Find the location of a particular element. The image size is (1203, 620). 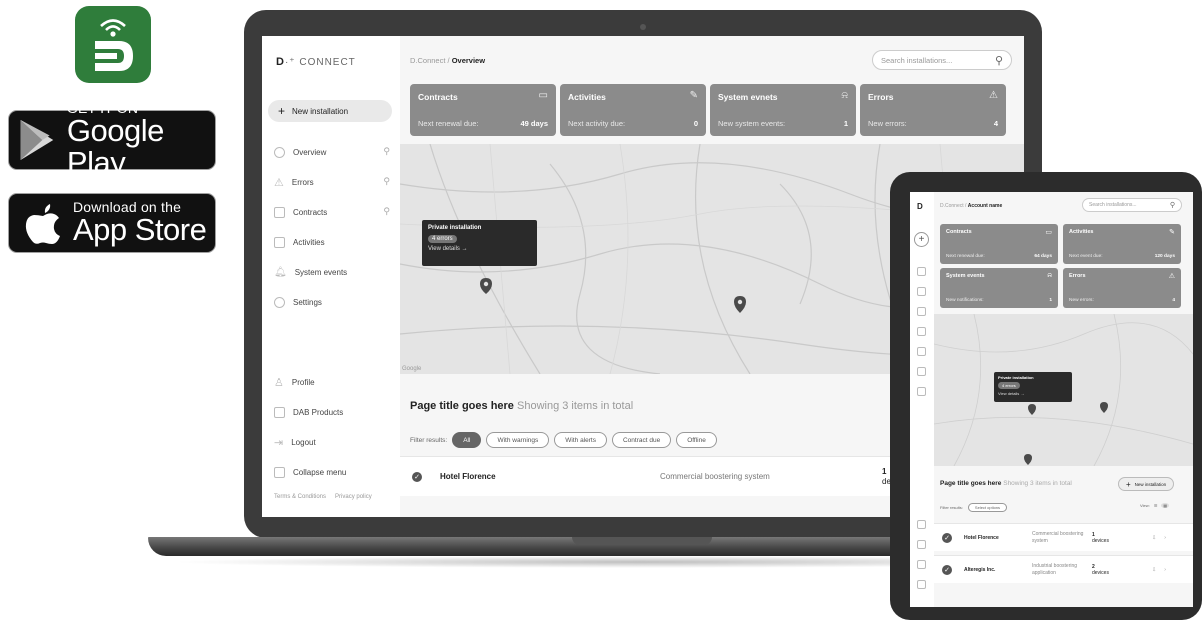

row-type: Commercial boostering system is located at coordinates (715, 476).